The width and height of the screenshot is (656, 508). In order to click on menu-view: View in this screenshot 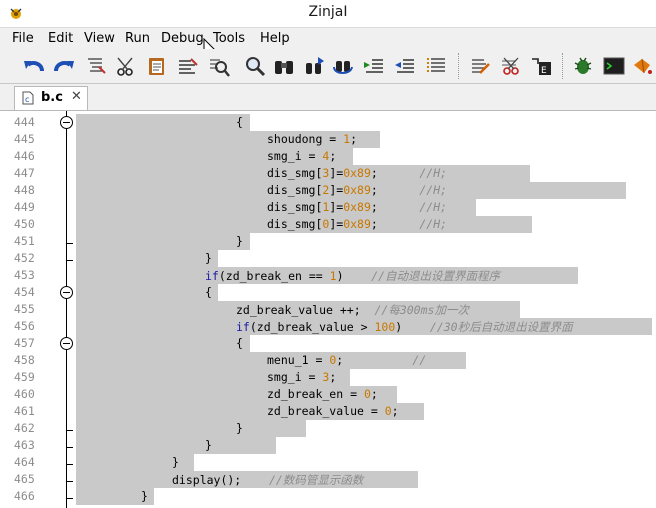, I will do `click(99, 38)`.